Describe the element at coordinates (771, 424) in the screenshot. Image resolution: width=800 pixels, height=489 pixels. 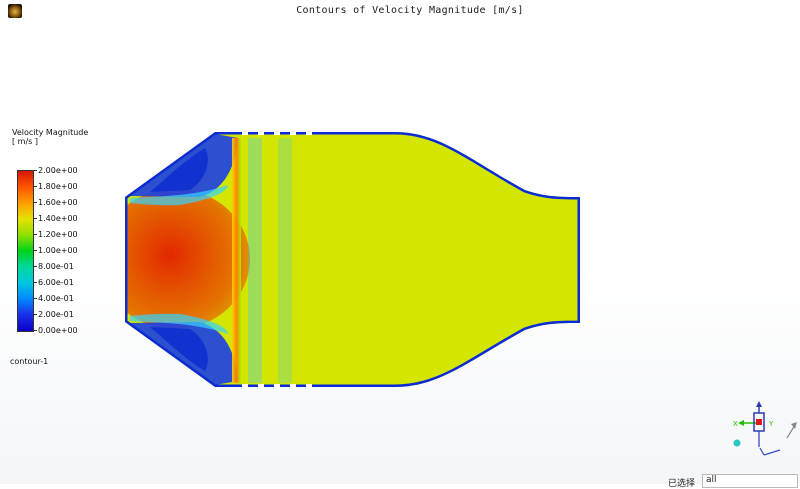
I see `triad-y-label: Y` at that location.